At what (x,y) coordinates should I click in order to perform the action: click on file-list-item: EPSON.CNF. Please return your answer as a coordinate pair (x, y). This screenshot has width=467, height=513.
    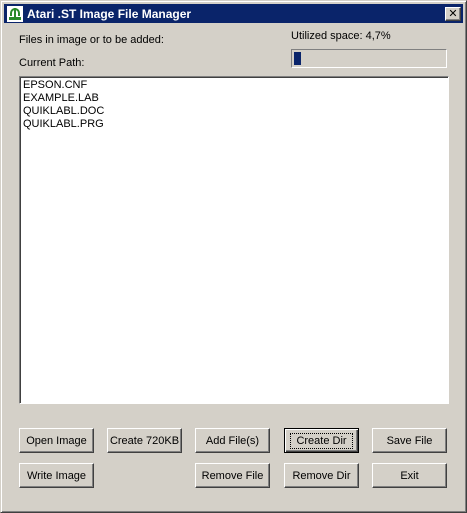
    Looking at the image, I should click on (234, 85).